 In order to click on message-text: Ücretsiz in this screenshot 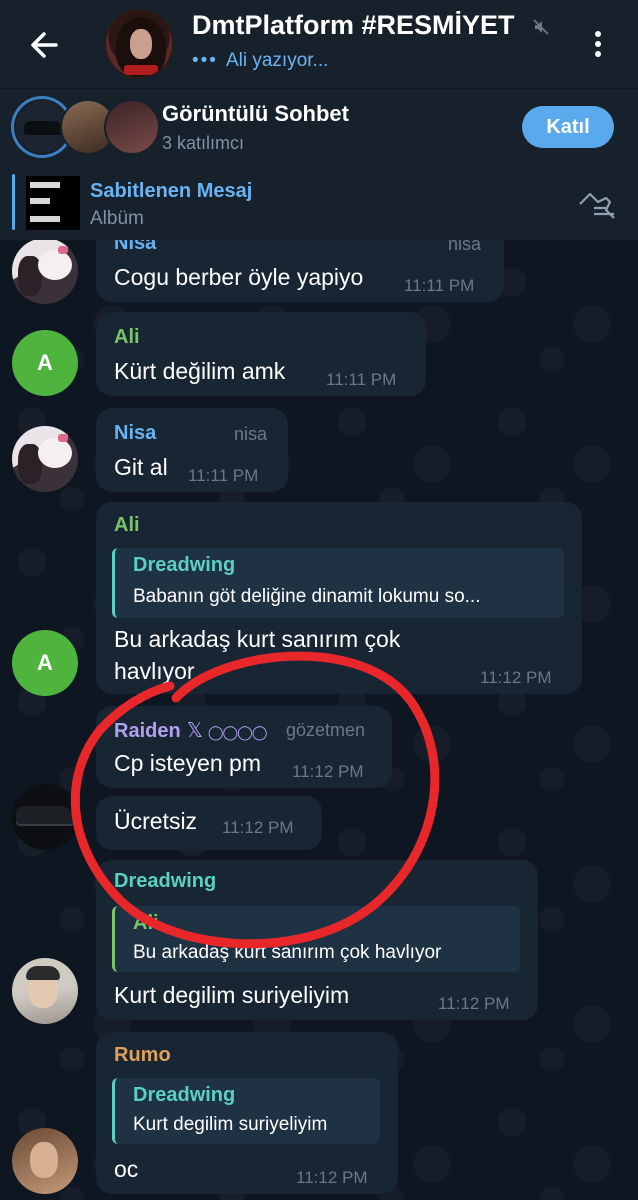, I will do `click(156, 821)`.